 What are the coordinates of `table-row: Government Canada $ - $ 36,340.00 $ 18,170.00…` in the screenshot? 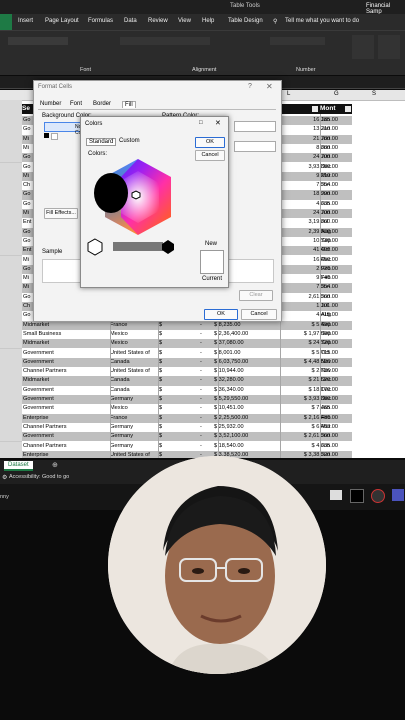 It's located at (187, 390).